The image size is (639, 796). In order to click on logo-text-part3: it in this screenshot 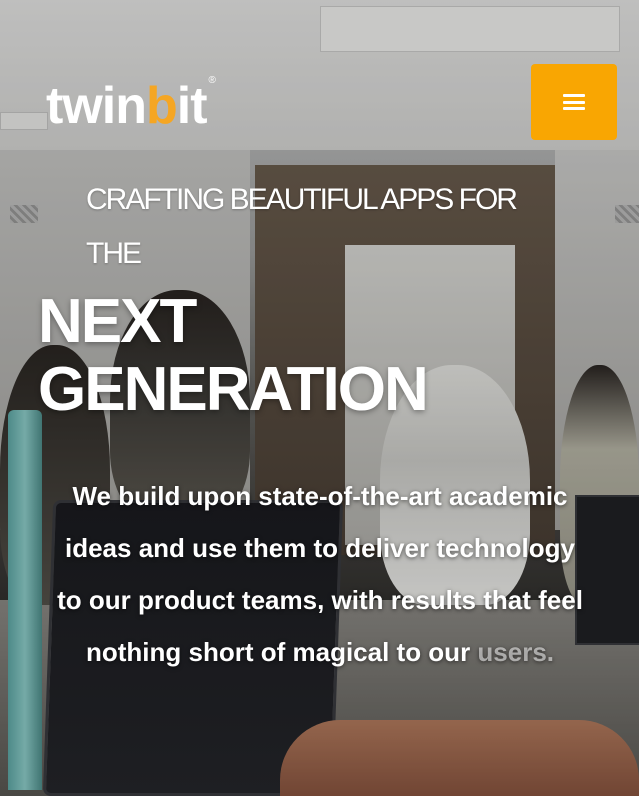, I will do `click(192, 106)`.